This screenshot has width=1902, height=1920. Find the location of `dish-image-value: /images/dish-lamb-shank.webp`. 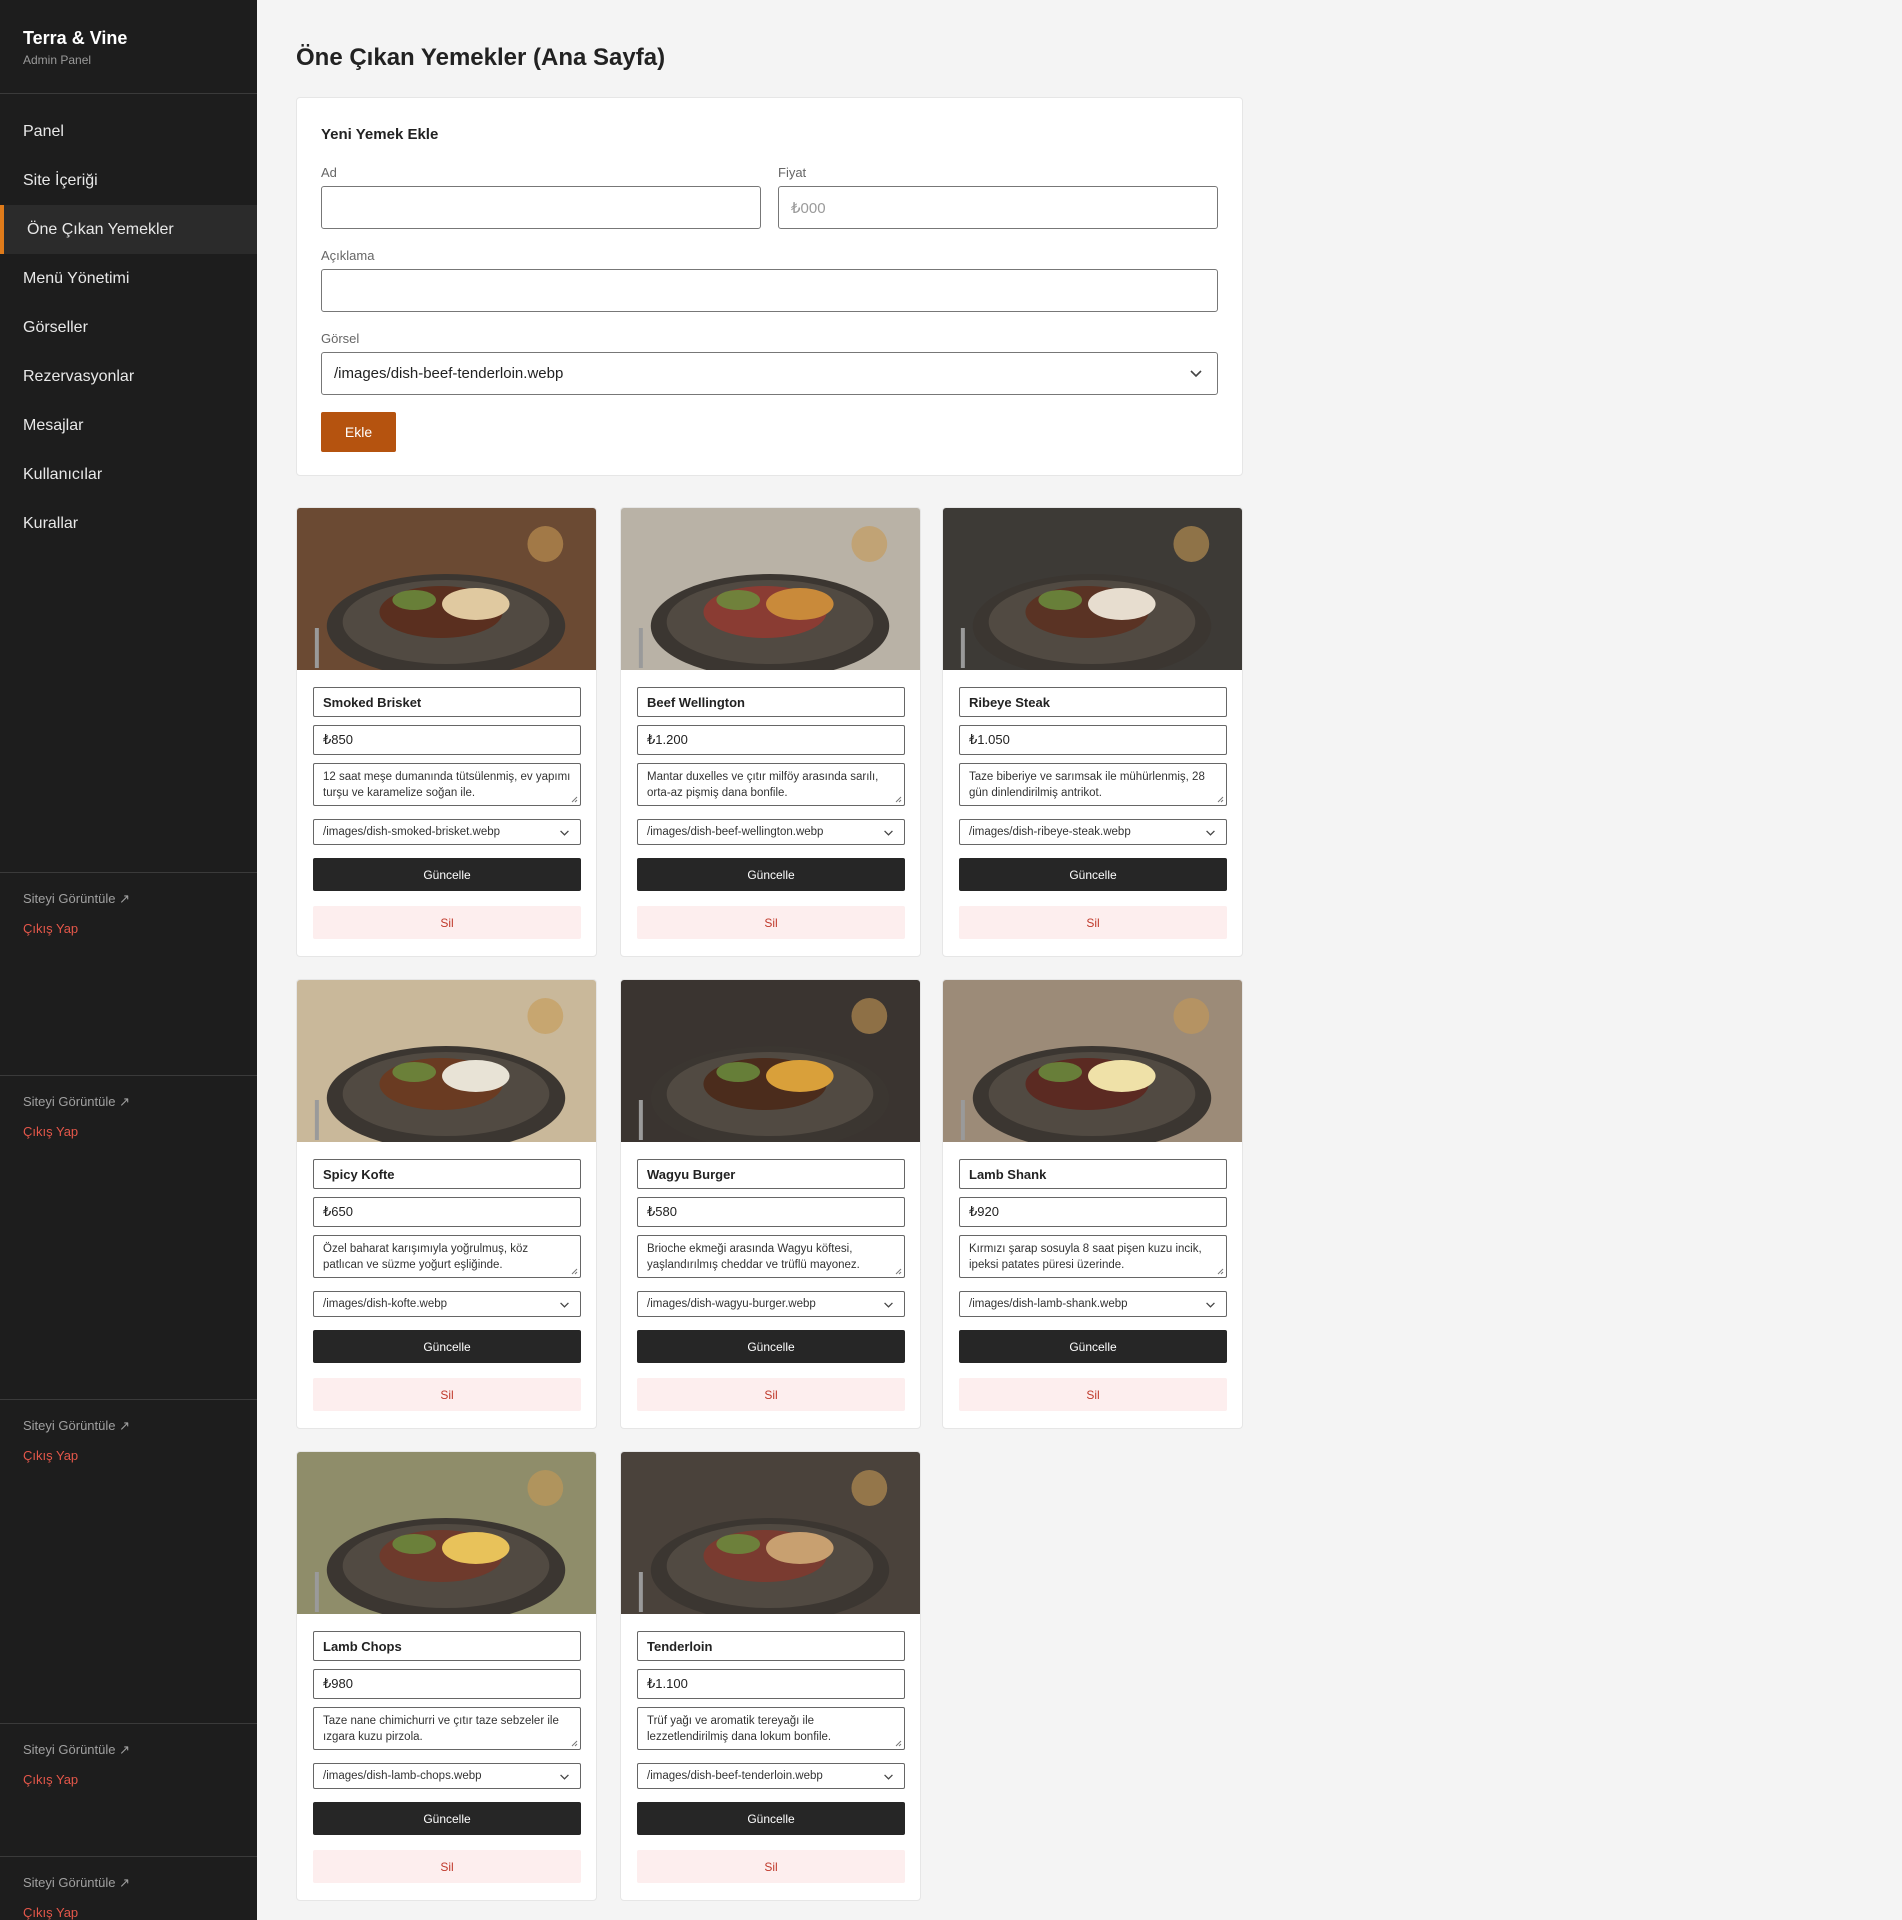

dish-image-value: /images/dish-lamb-shank.webp is located at coordinates (1048, 1304).